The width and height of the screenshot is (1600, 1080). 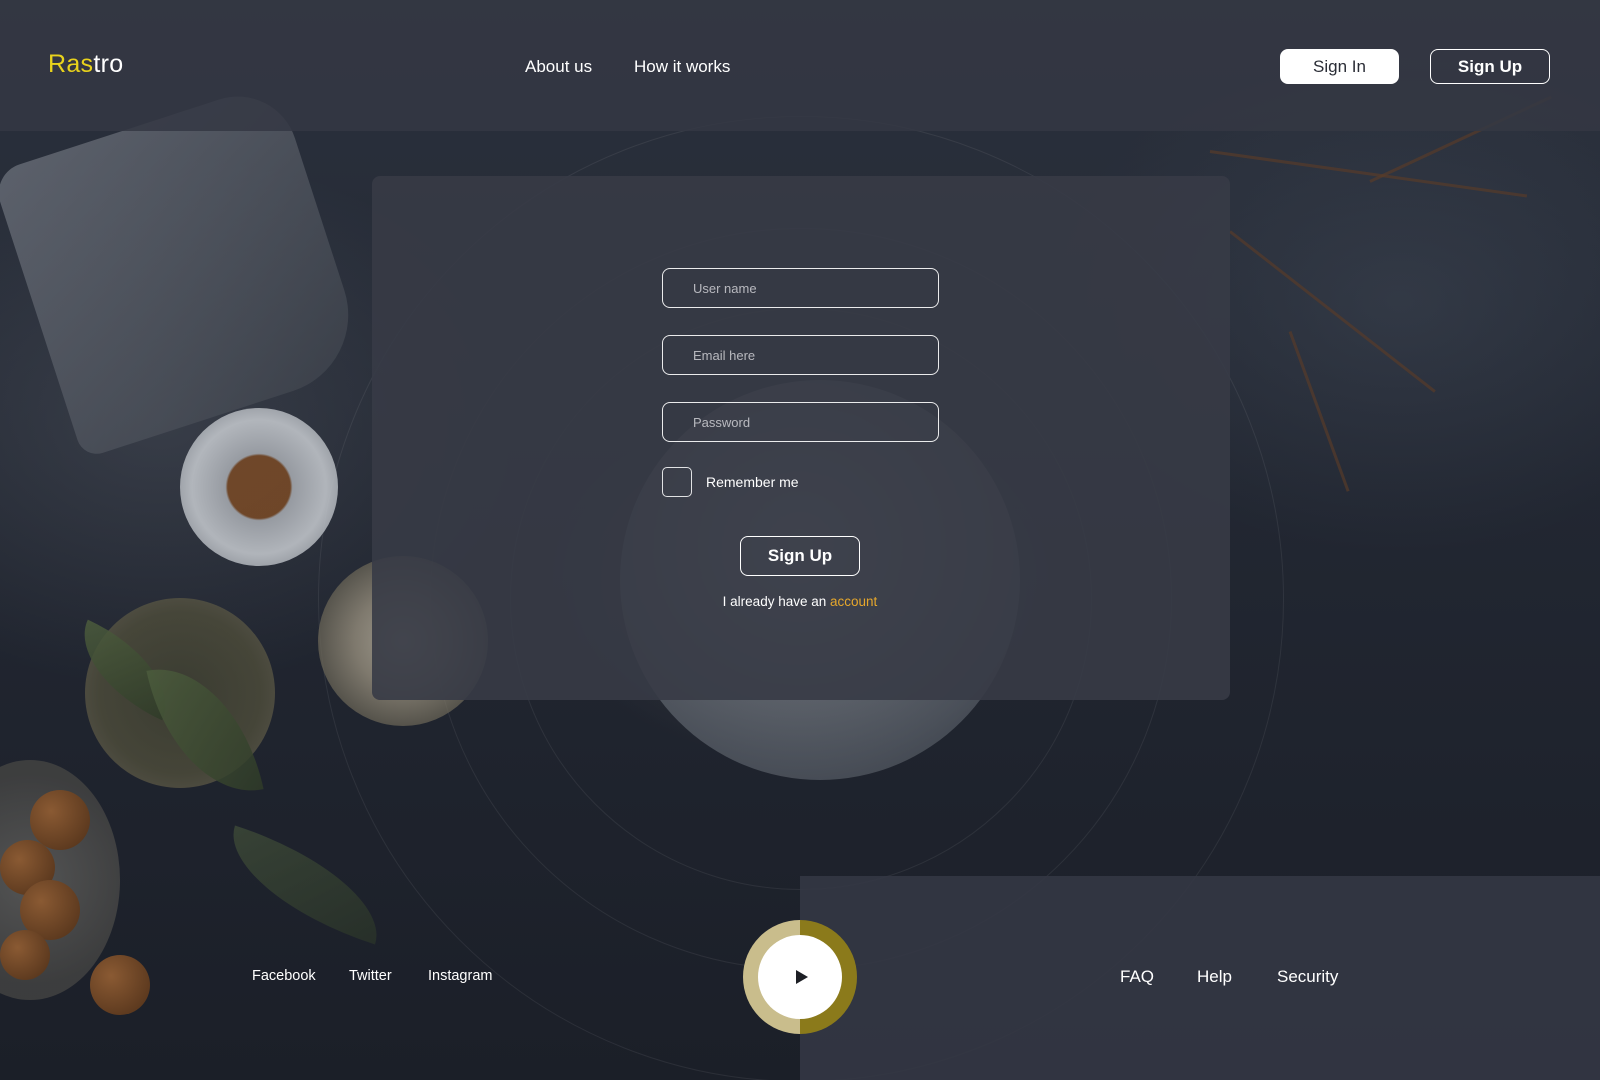 What do you see at coordinates (677, 482) in the screenshot?
I see `remember-me-checkbox` at bounding box center [677, 482].